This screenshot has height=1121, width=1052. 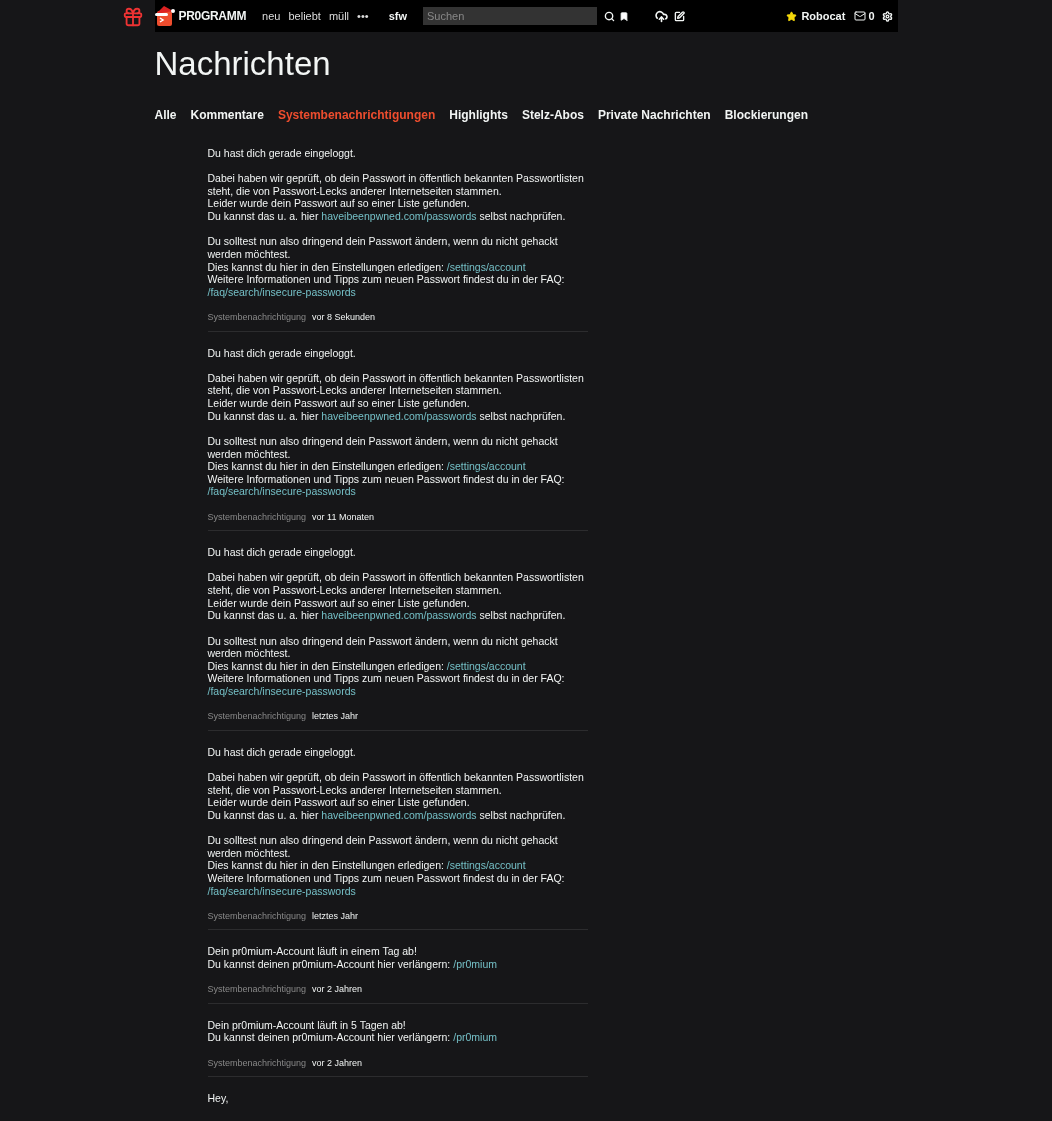 What do you see at coordinates (243, 64) in the screenshot?
I see `page-title: Nachrichten` at bounding box center [243, 64].